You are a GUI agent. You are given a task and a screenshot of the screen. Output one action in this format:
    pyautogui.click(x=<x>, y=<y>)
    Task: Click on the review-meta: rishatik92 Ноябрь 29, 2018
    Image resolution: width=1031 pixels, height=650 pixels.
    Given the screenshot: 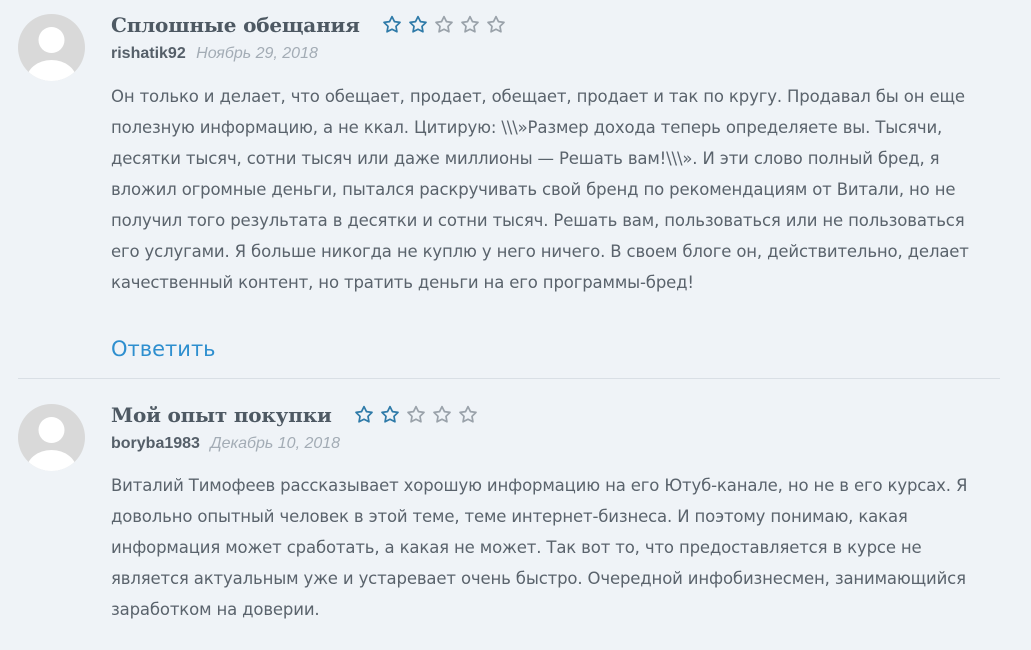 What is the action you would take?
    pyautogui.click(x=214, y=54)
    